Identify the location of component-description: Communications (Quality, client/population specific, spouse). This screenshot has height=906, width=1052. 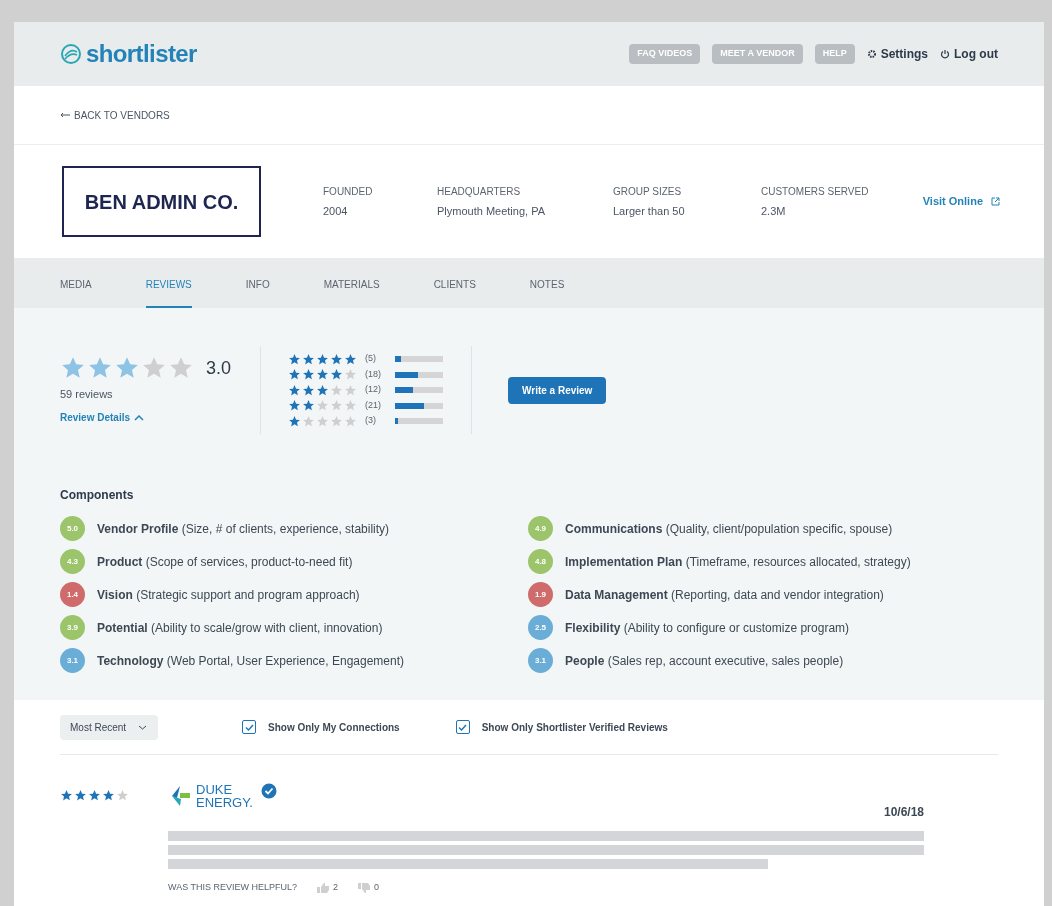
(729, 529).